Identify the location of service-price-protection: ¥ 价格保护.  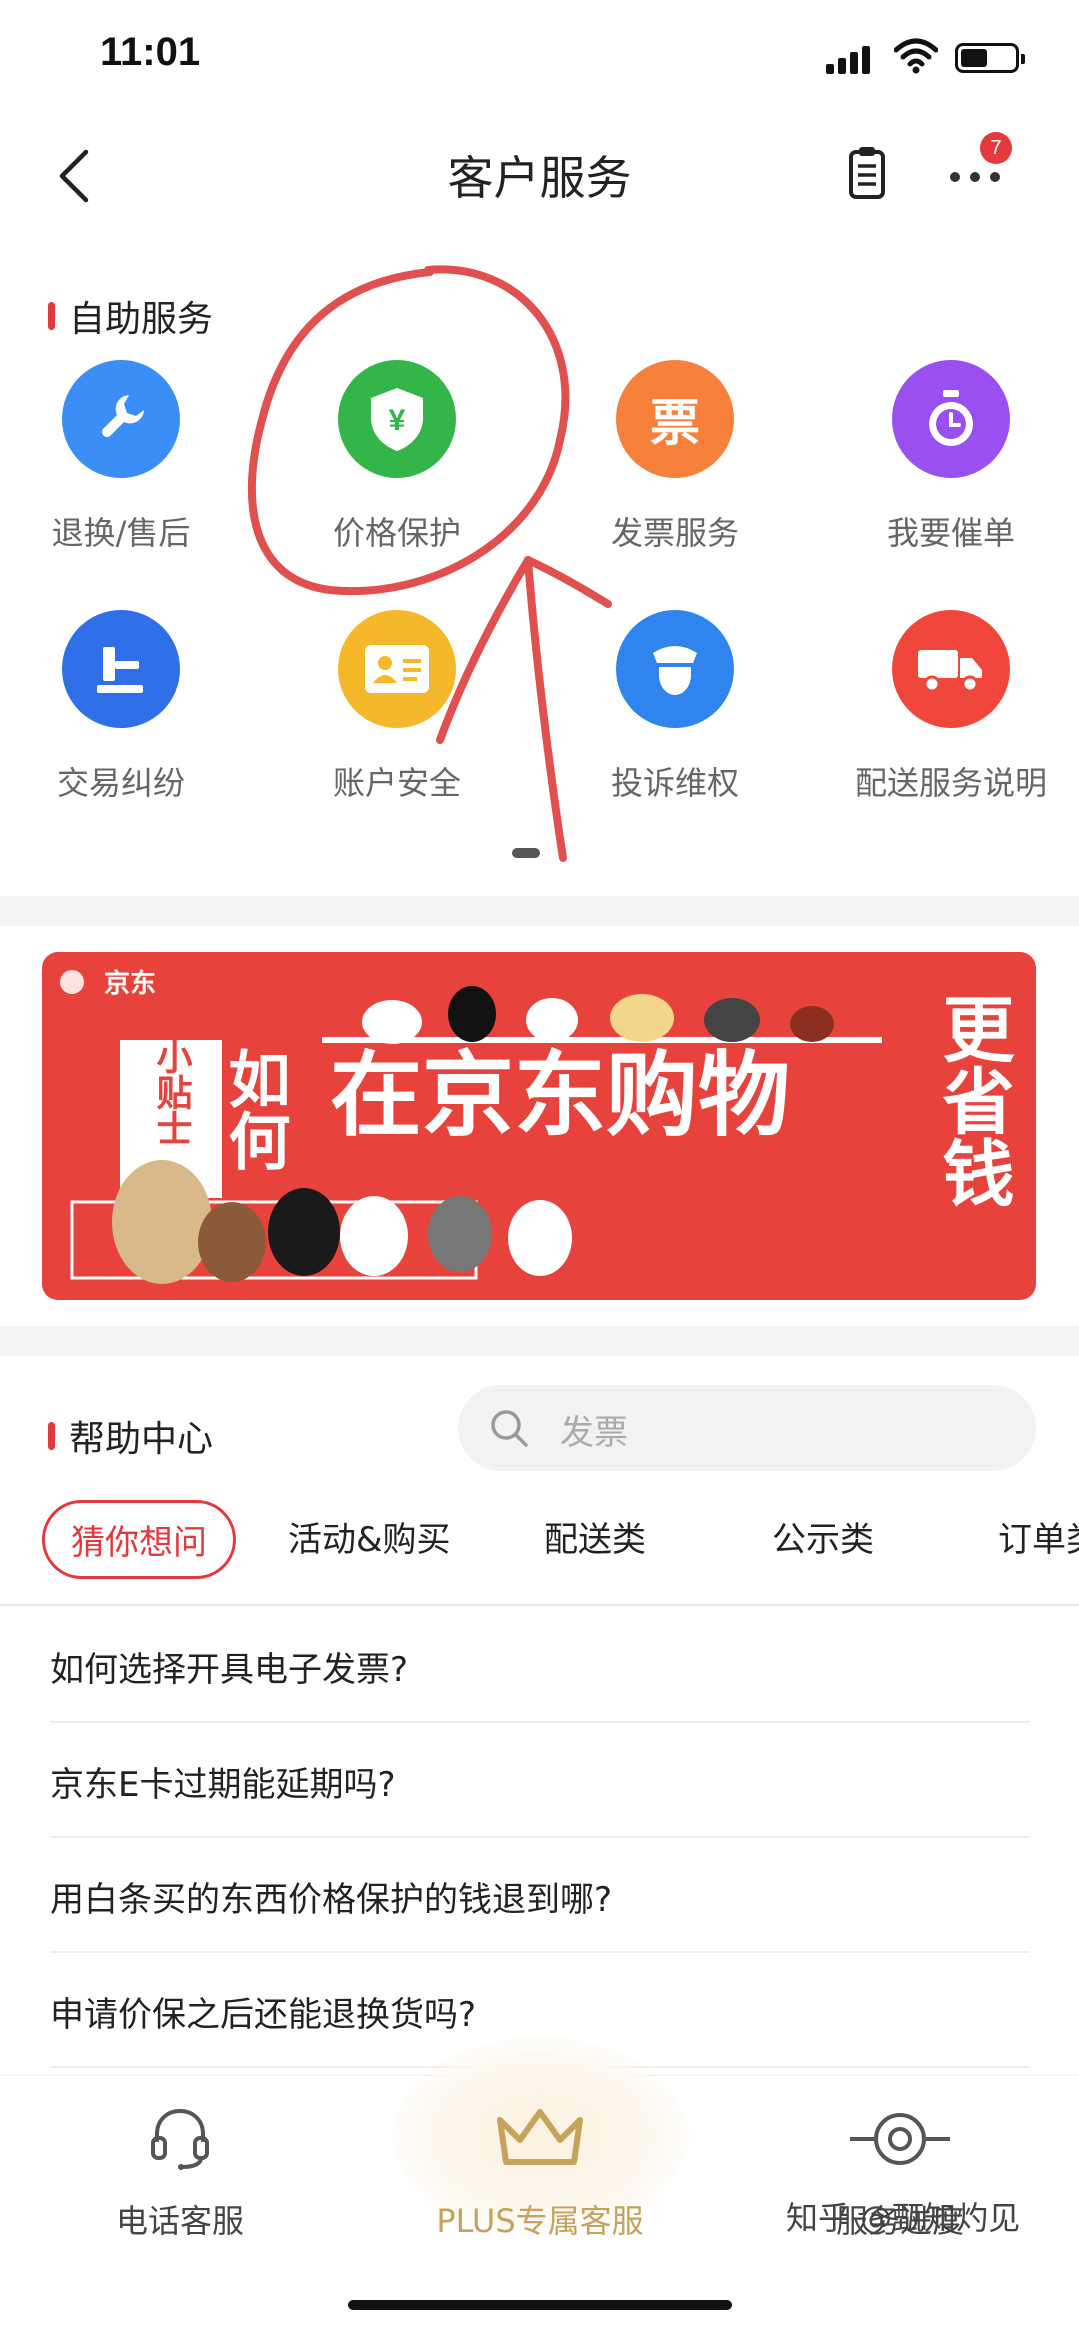
(397, 457).